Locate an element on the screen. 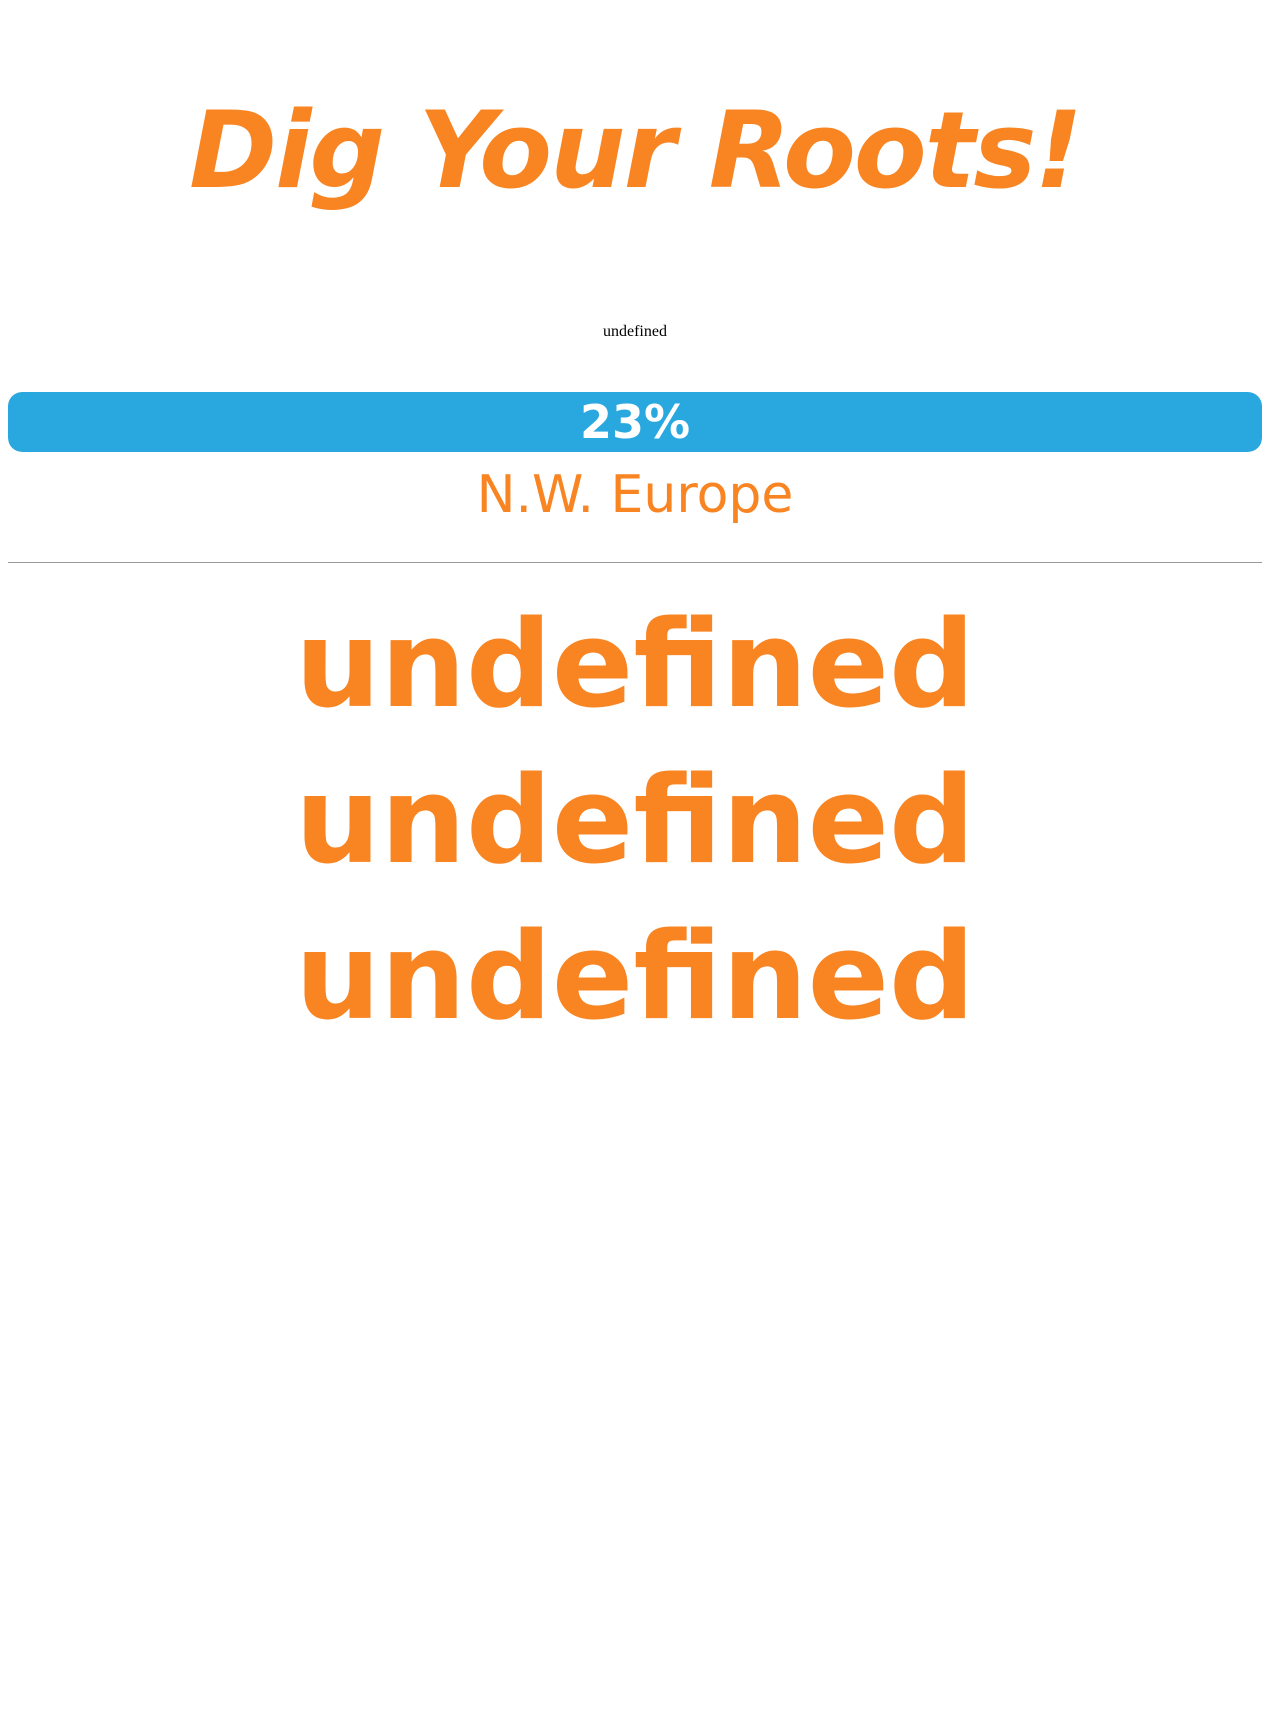 The height and width of the screenshot is (1720, 1270). progress-label: 23% is located at coordinates (635, 422).